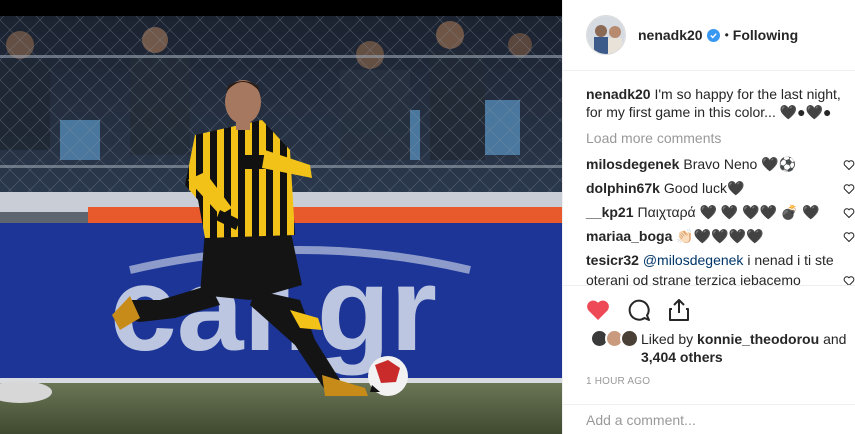  I want to click on comment-text: Good luck🖤, so click(704, 188).